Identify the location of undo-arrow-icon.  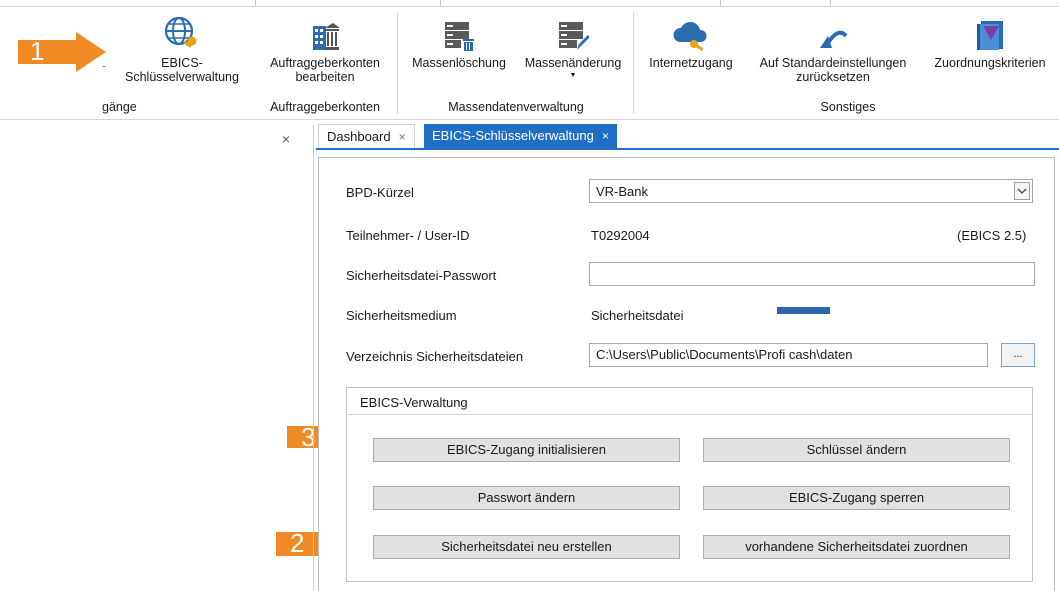
(833, 32).